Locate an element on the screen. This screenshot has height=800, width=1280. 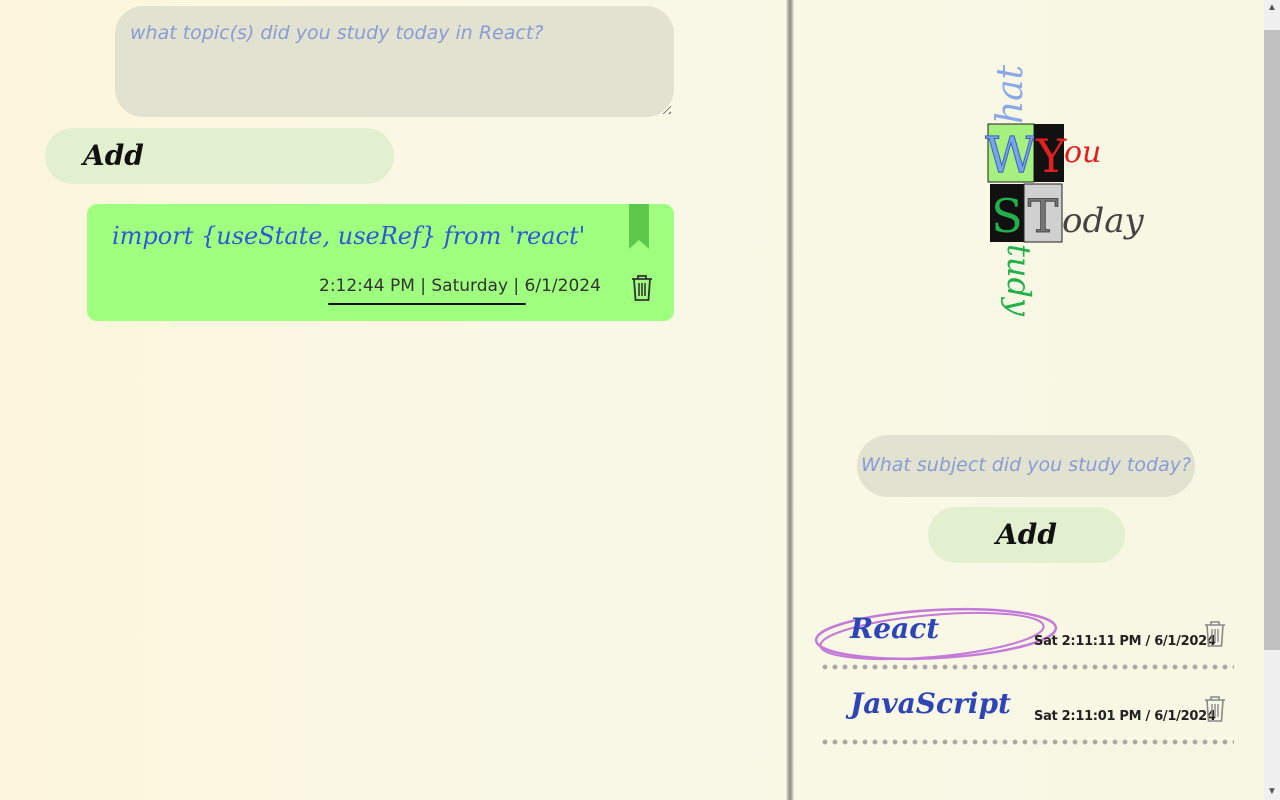
logo-letter-w: W is located at coordinates (1011, 155).